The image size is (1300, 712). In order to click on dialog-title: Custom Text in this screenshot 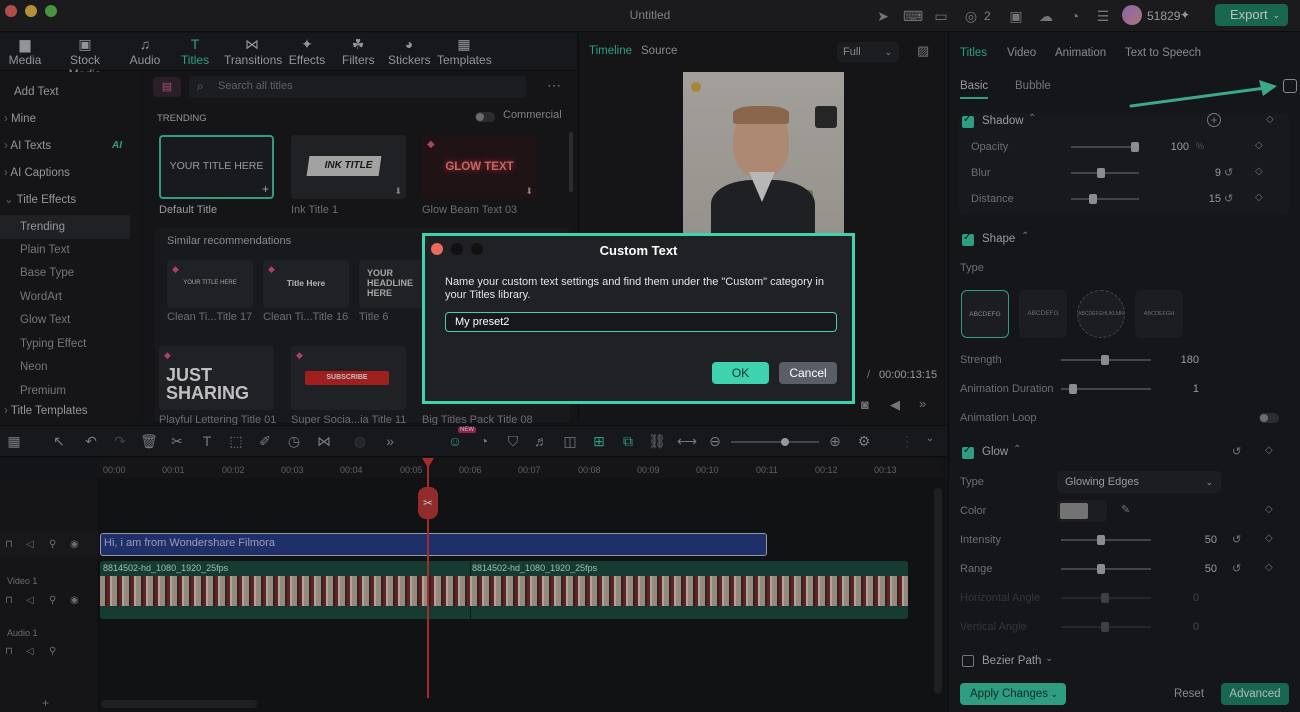, I will do `click(638, 250)`.